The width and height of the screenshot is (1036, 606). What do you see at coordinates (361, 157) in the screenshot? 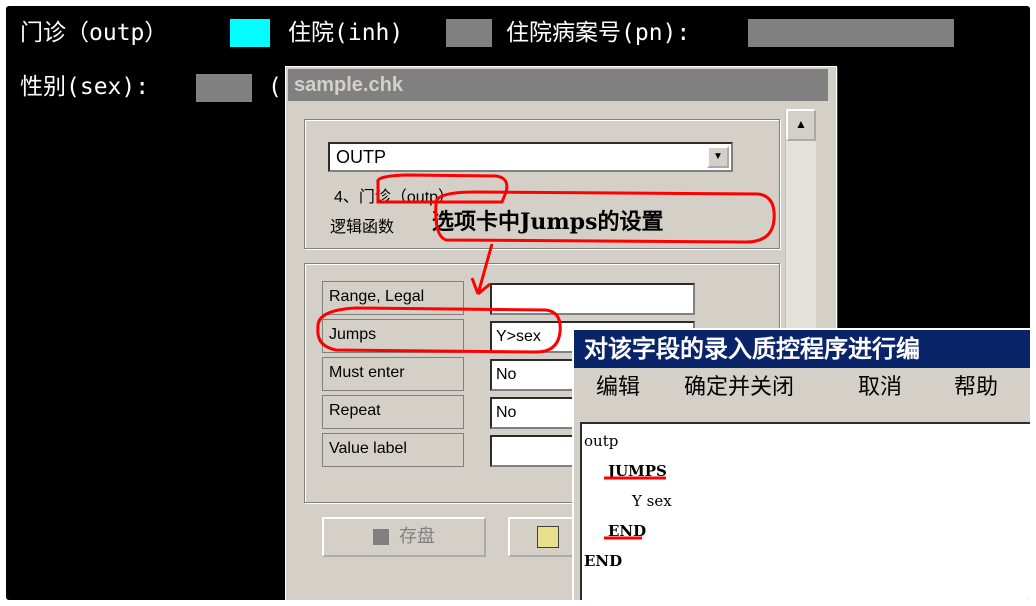
I see `combo-value: OUTP` at bounding box center [361, 157].